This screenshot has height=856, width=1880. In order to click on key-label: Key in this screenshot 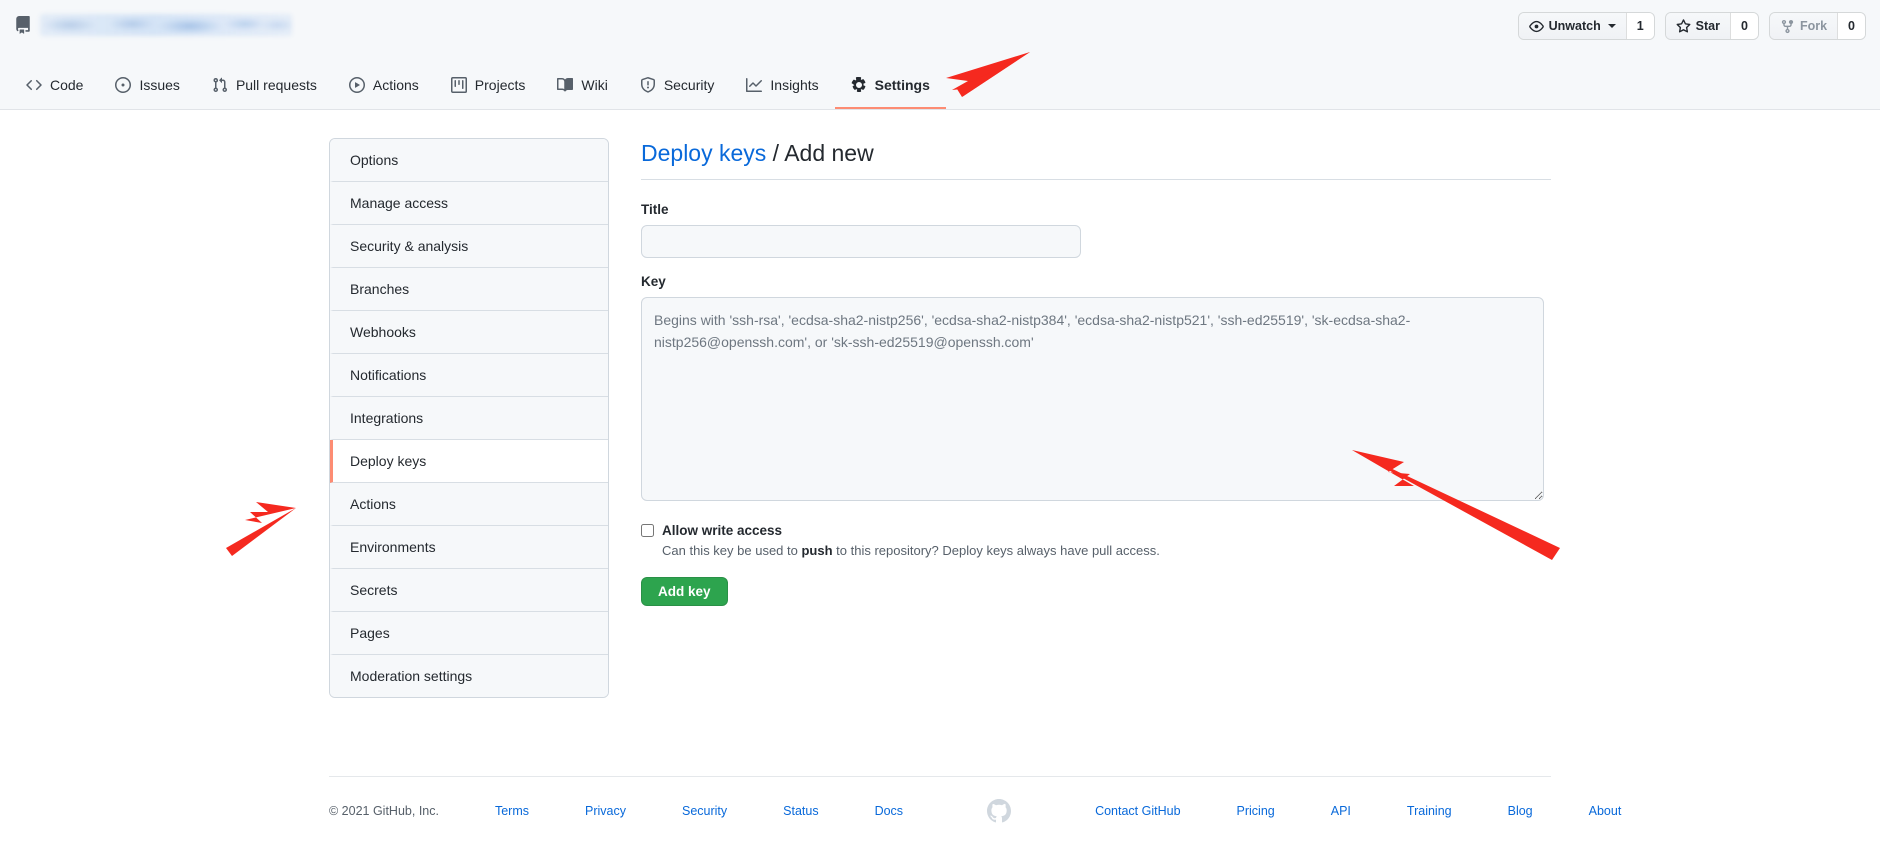, I will do `click(653, 281)`.